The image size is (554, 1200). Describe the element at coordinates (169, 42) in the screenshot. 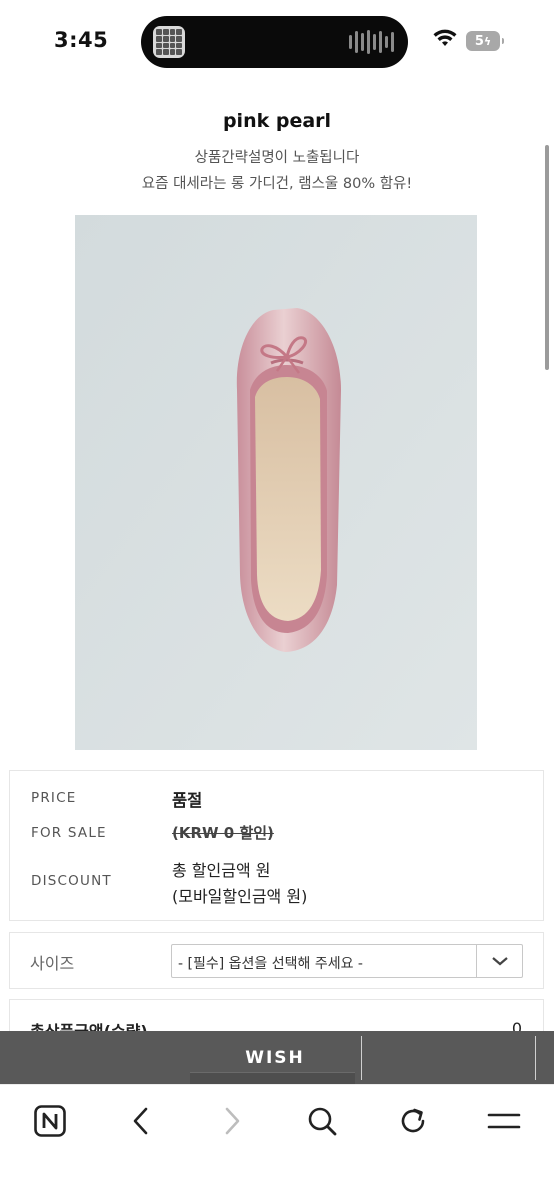

I see `now-playing-thumbnail` at that location.